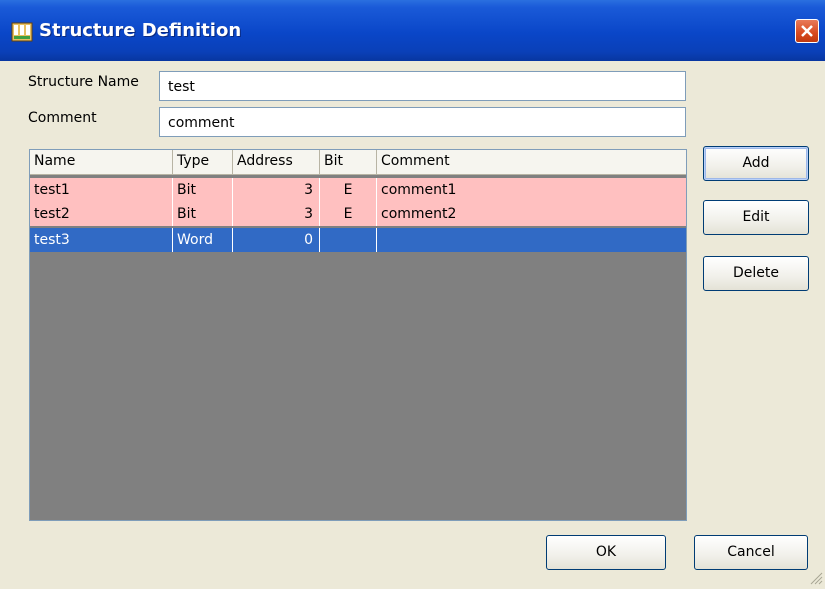 Image resolution: width=825 pixels, height=589 pixels. Describe the element at coordinates (531, 240) in the screenshot. I see `cell-comment` at that location.